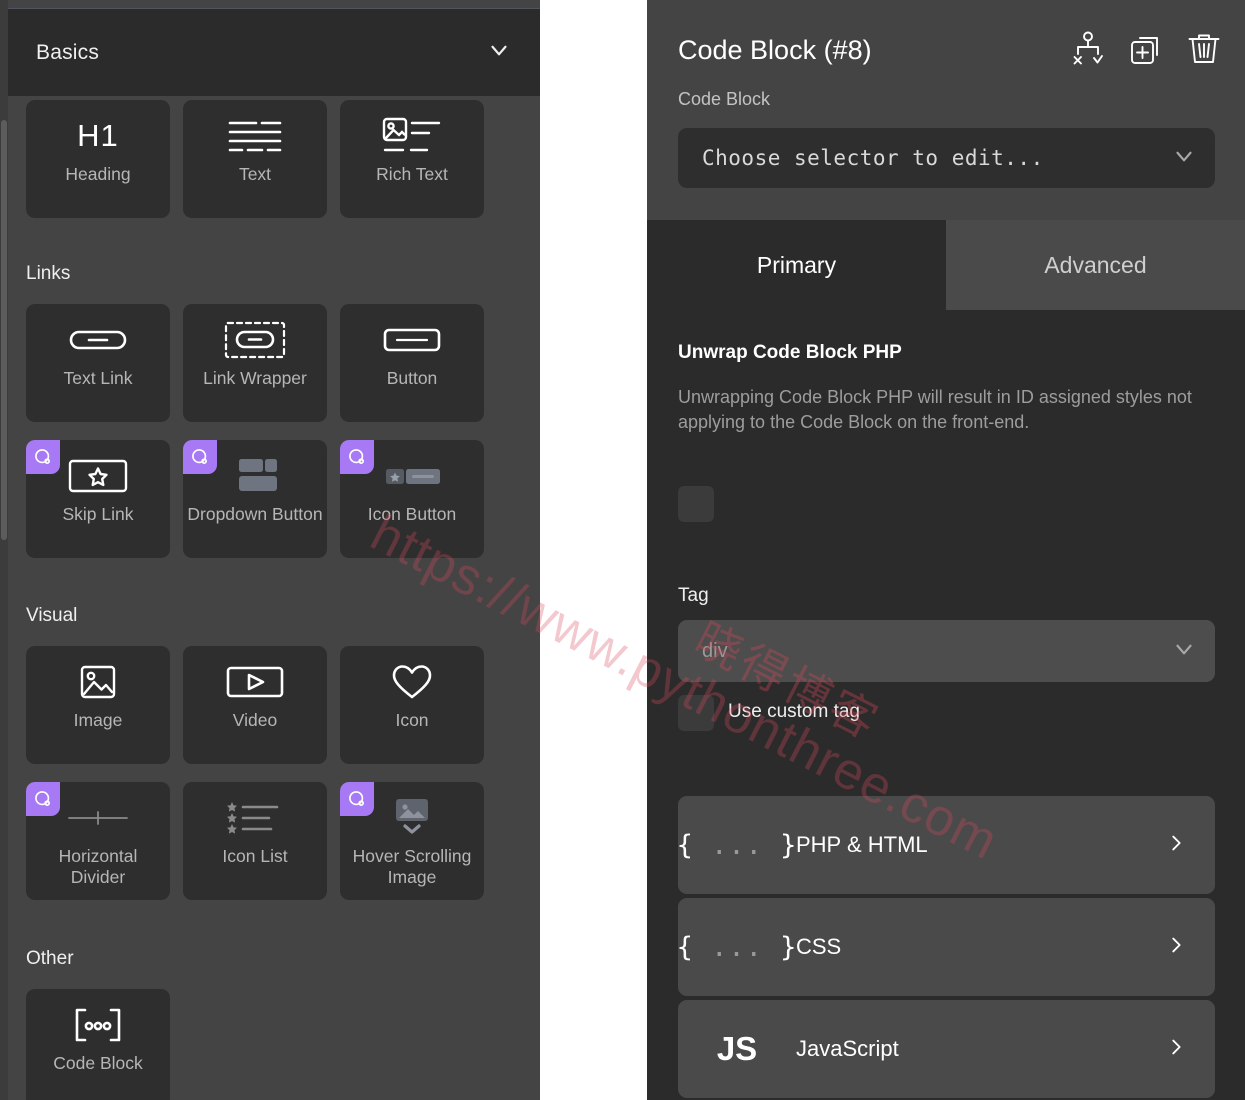 This screenshot has height=1100, width=1245. Describe the element at coordinates (412, 499) in the screenshot. I see `element-tile-icon-button: Icon Button` at that location.